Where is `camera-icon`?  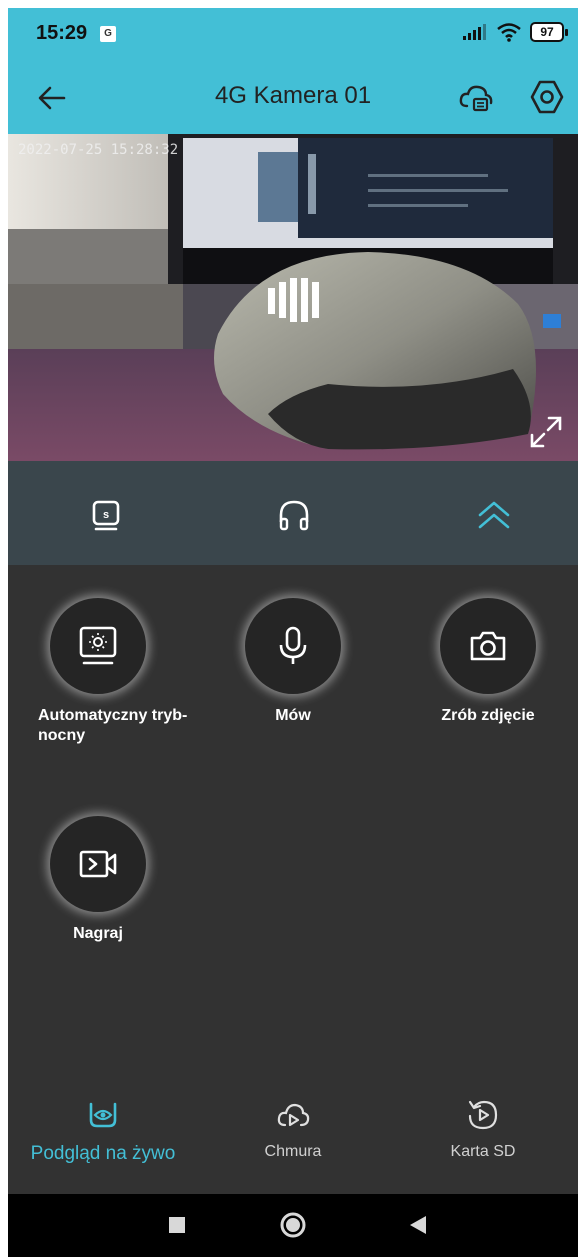 camera-icon is located at coordinates (488, 646).